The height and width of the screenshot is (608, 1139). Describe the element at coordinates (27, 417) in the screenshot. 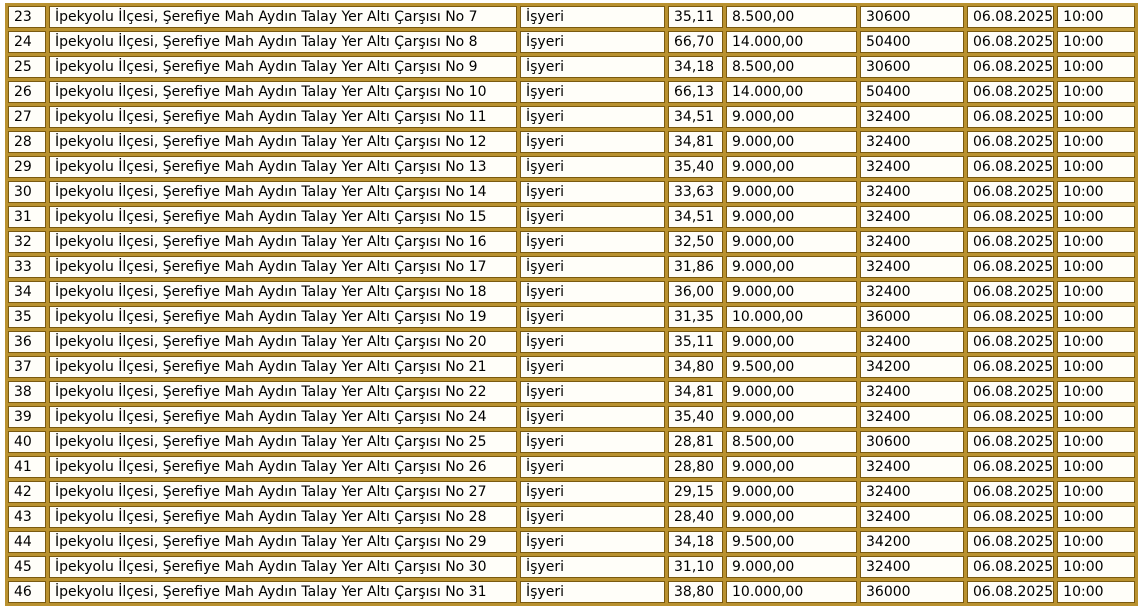

I see `row-number-cell: 39` at that location.